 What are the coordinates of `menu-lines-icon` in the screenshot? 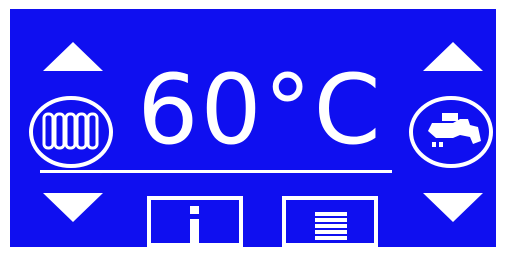 It's located at (331, 226).